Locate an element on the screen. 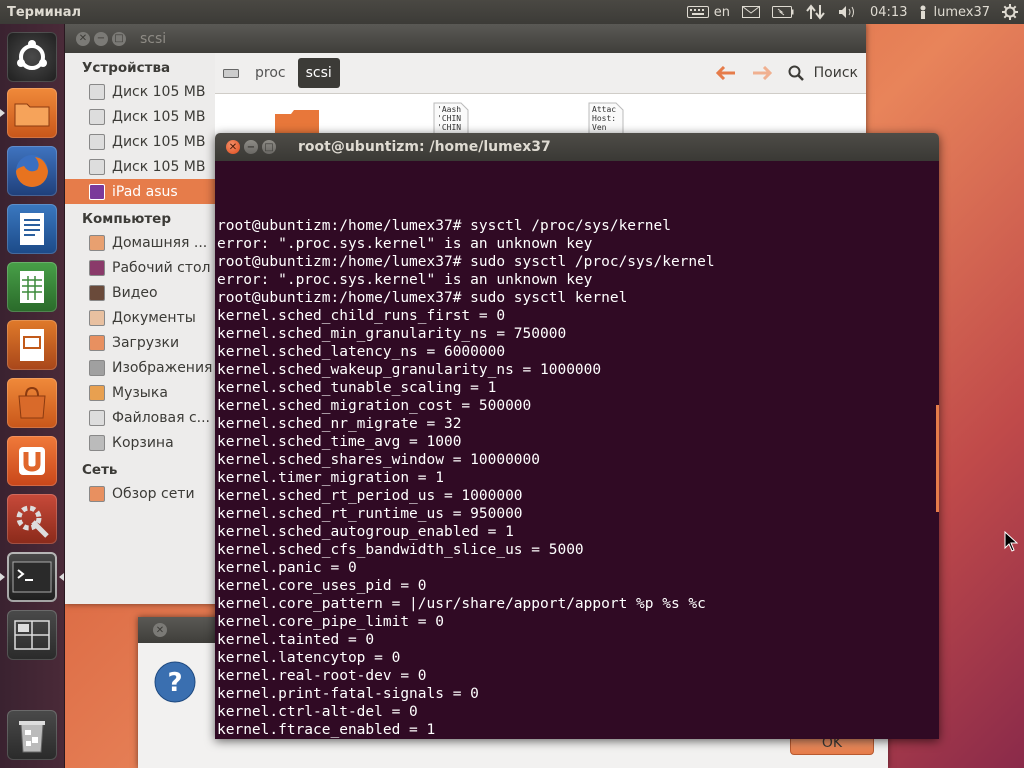 This screenshot has width=1024, height=768. launcher-ubuntu-one is located at coordinates (32, 461).